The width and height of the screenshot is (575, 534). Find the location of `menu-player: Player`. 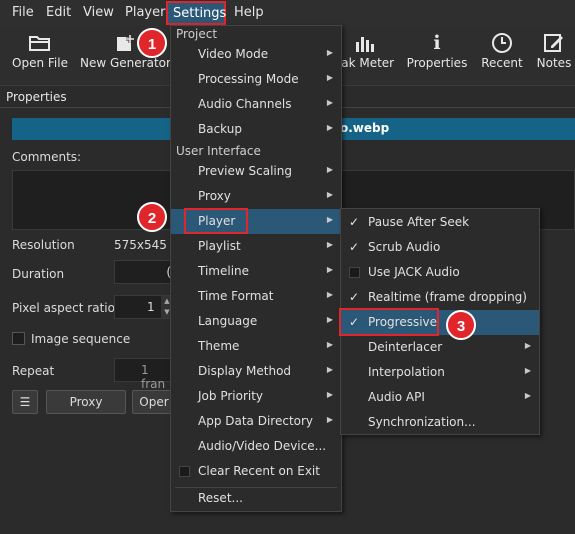

menu-player: Player is located at coordinates (145, 12).